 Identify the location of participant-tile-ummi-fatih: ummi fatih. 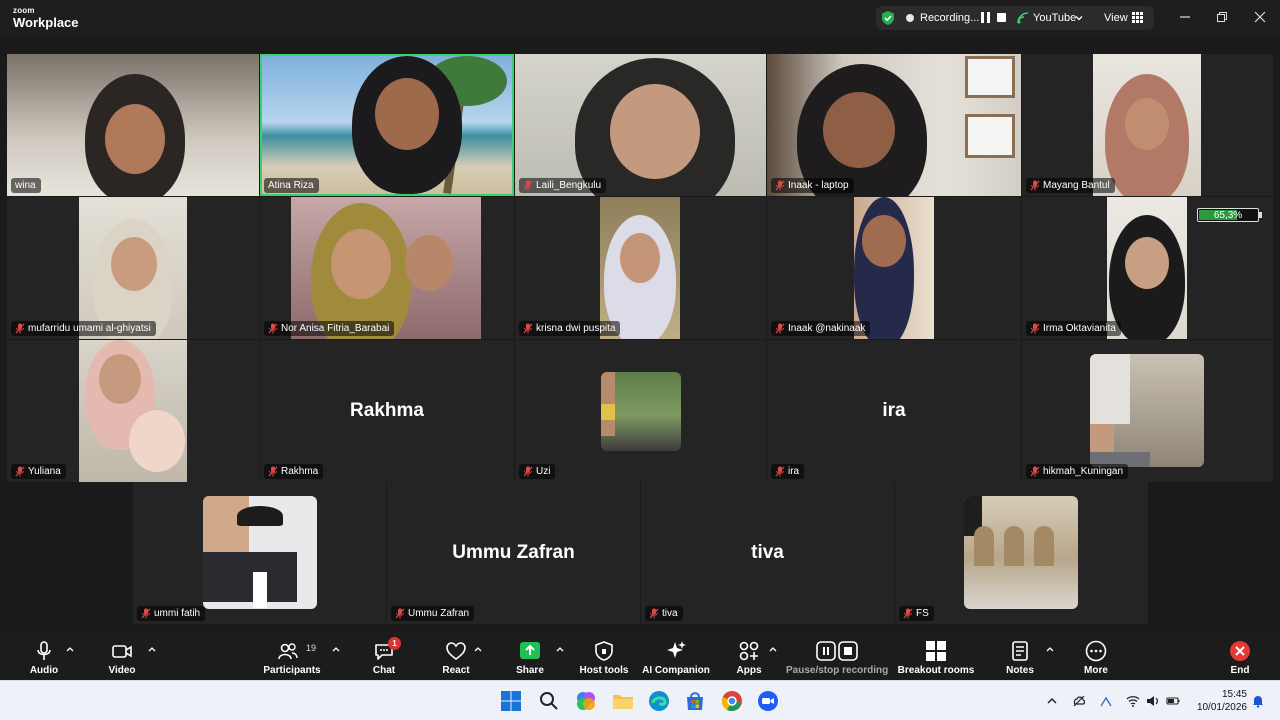
(259, 553).